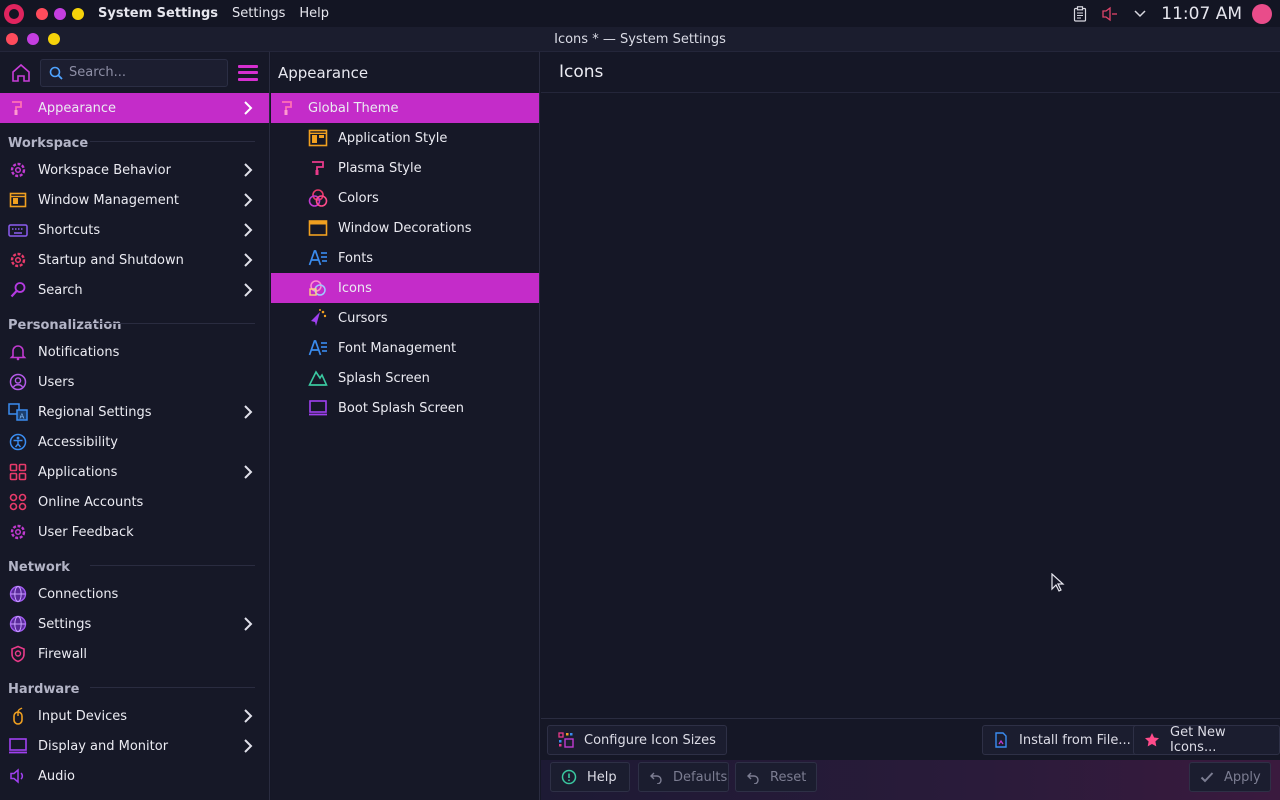  What do you see at coordinates (18, 502) in the screenshot?
I see `online-accounts-icon` at bounding box center [18, 502].